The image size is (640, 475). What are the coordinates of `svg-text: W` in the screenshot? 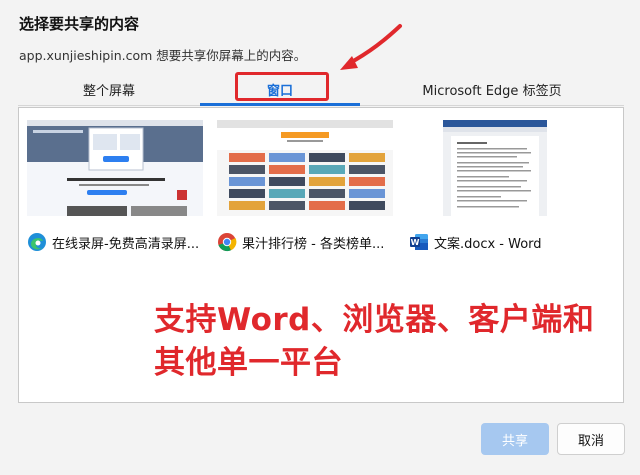 It's located at (415, 242).